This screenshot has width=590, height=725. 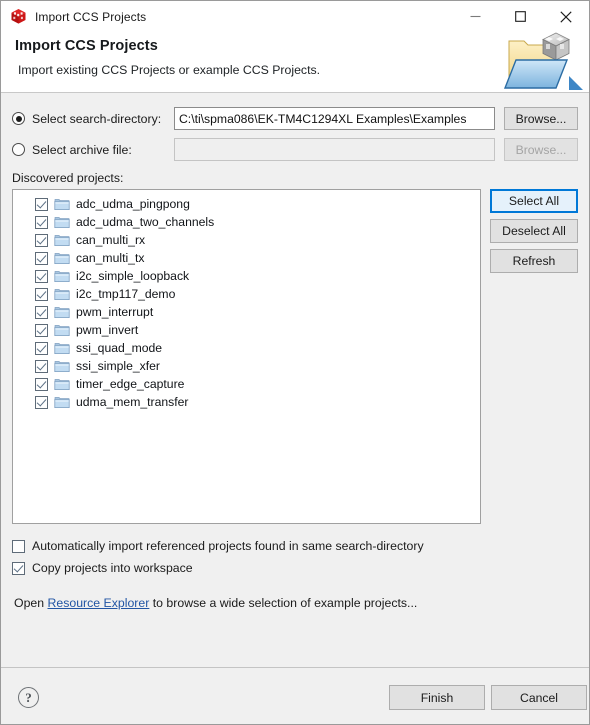 What do you see at coordinates (132, 402) in the screenshot?
I see `project-name: udma_mem_transfer` at bounding box center [132, 402].